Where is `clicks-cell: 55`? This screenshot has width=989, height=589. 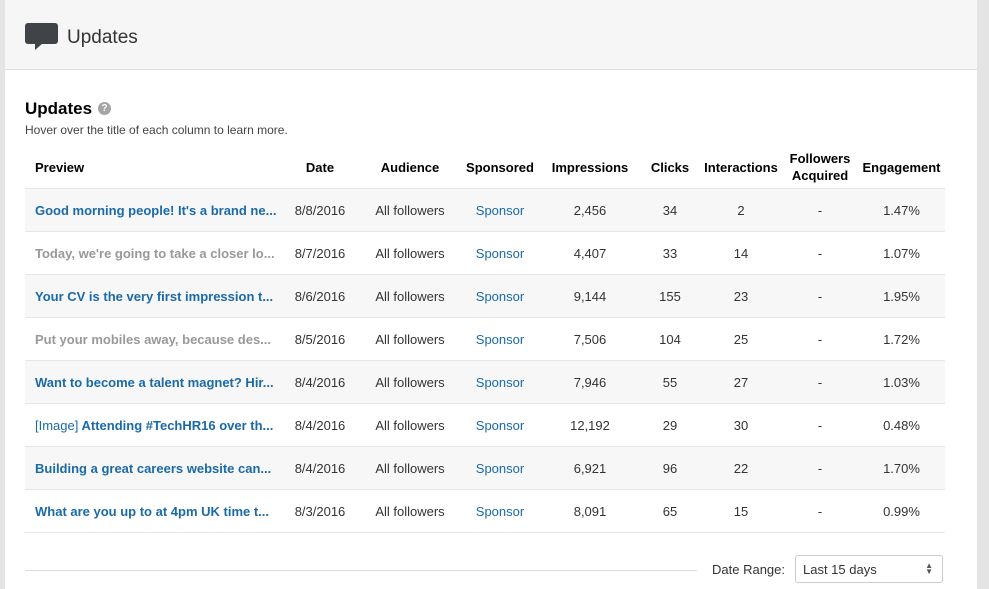
clicks-cell: 55 is located at coordinates (670, 382).